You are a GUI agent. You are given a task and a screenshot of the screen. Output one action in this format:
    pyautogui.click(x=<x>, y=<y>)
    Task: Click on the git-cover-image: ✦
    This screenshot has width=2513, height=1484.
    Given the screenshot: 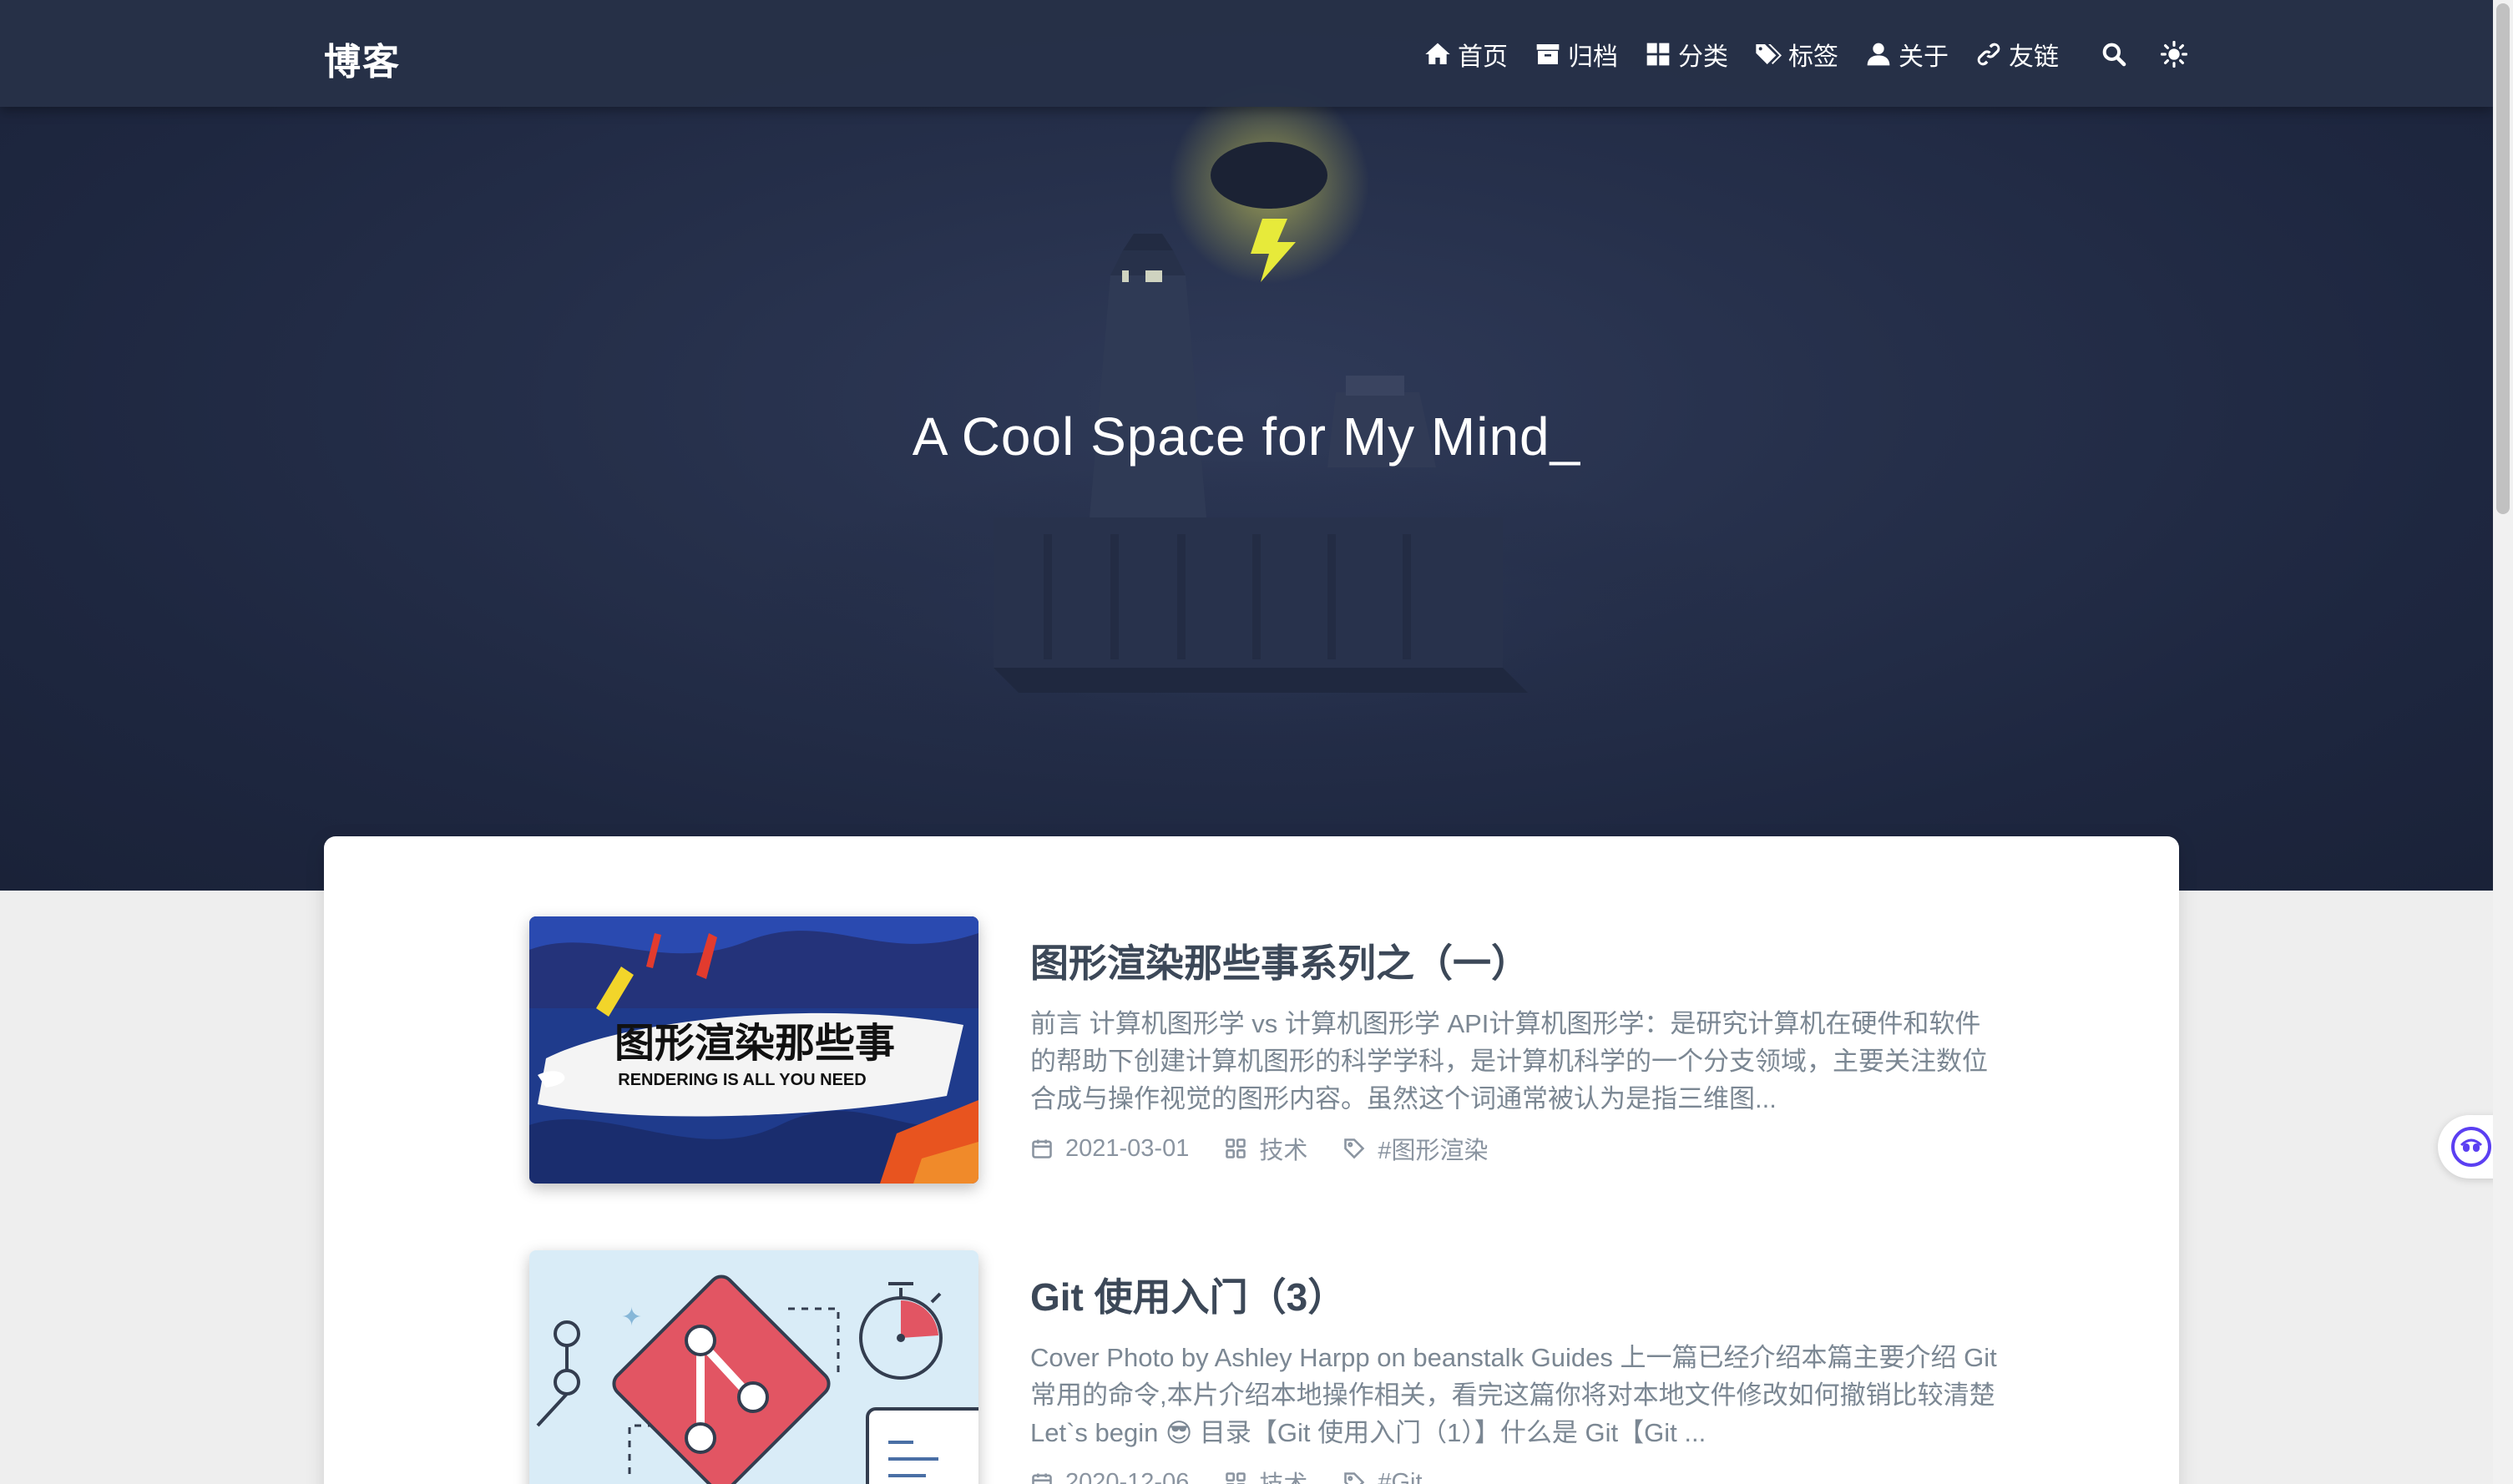 What is the action you would take?
    pyautogui.click(x=753, y=1367)
    